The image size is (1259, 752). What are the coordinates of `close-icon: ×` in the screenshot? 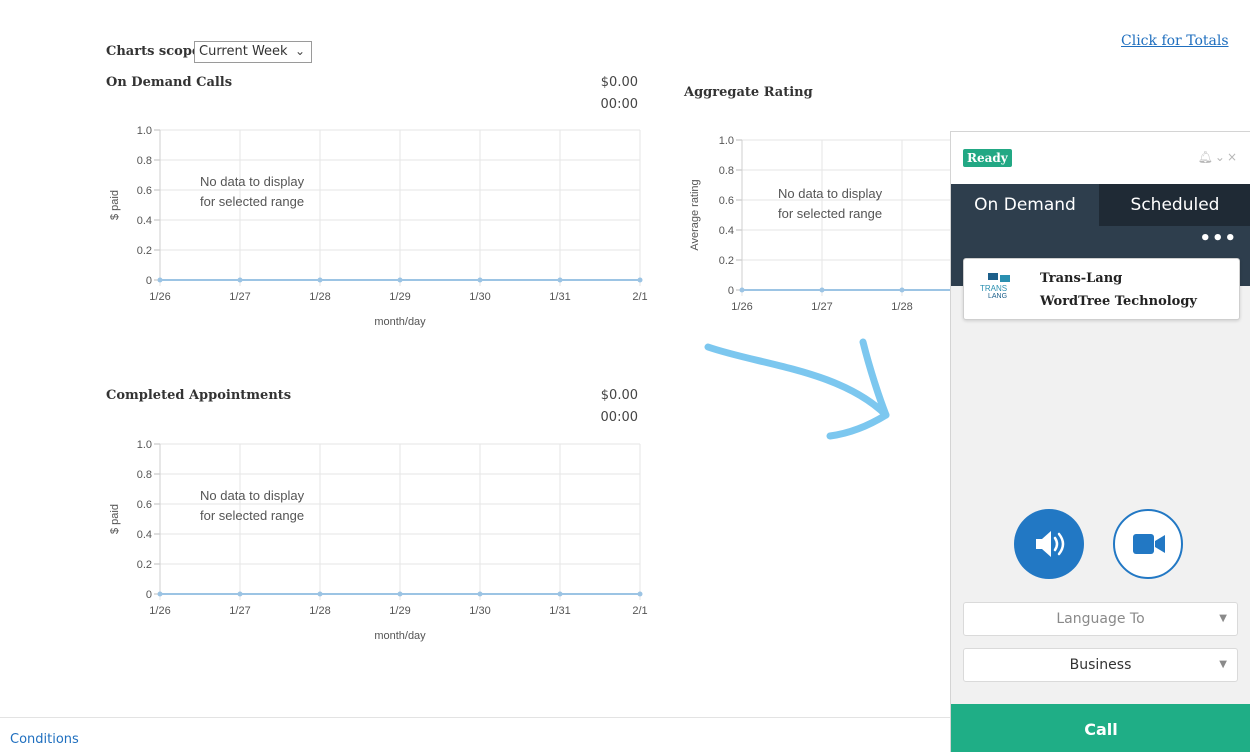 It's located at (1233, 157).